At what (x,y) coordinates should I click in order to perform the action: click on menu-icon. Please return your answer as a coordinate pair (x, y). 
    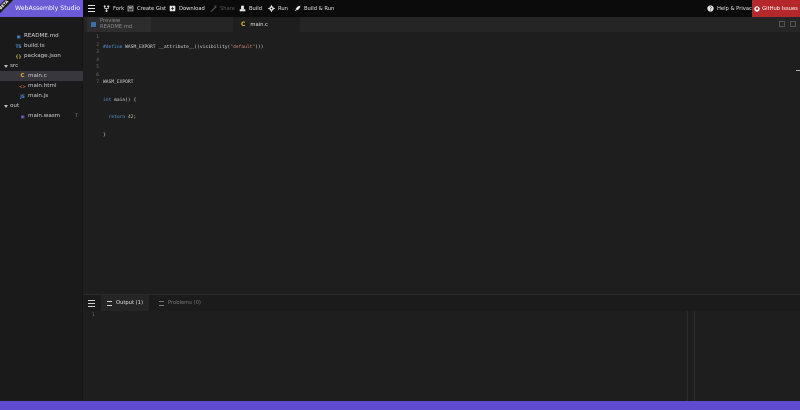
    Looking at the image, I should click on (91, 8).